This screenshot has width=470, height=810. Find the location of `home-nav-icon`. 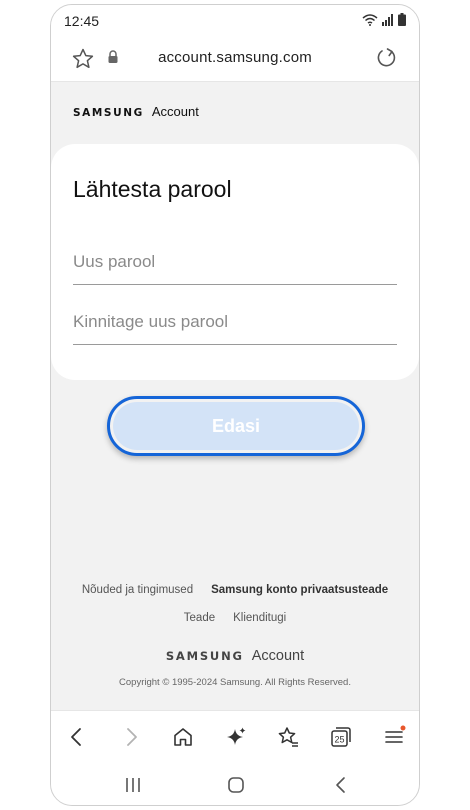

home-nav-icon is located at coordinates (236, 785).